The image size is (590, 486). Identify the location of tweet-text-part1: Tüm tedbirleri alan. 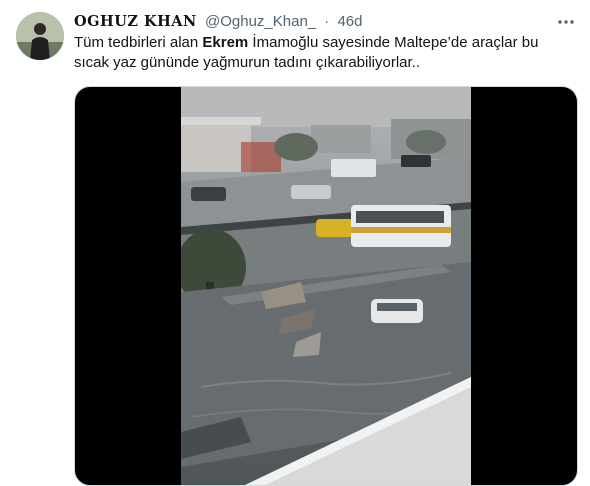
(138, 42).